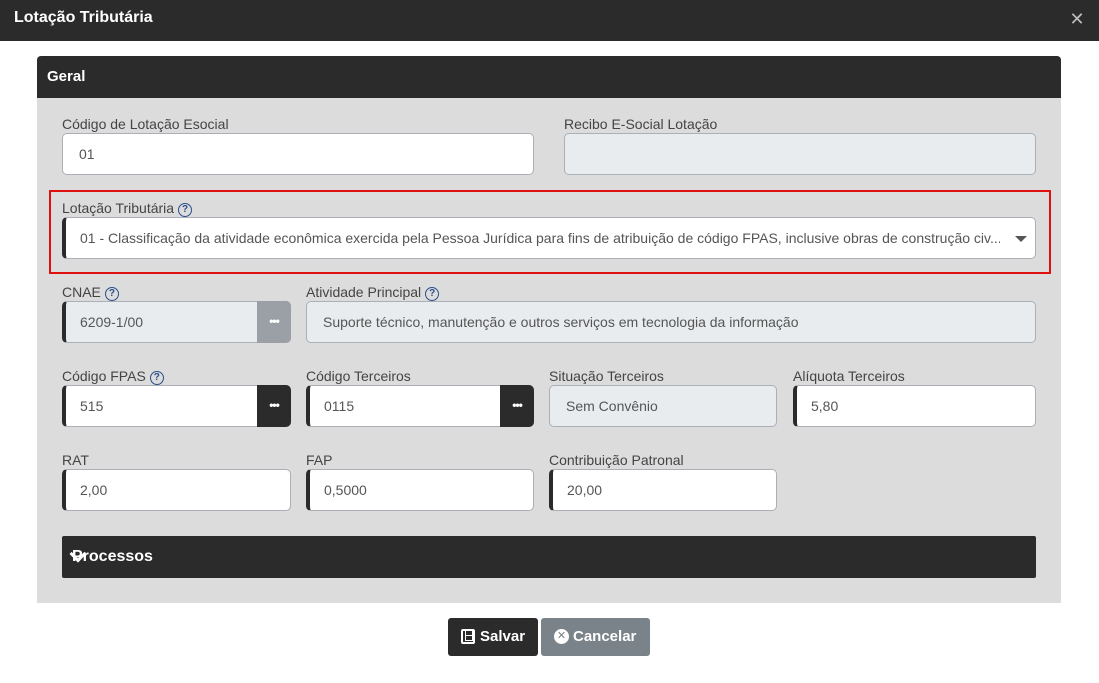  I want to click on lotacao-tributaria-label: Lotação Tributária?, so click(127, 208).